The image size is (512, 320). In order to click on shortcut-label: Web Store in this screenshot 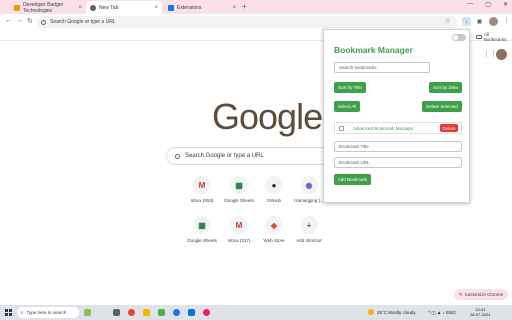, I will do `click(274, 240)`.